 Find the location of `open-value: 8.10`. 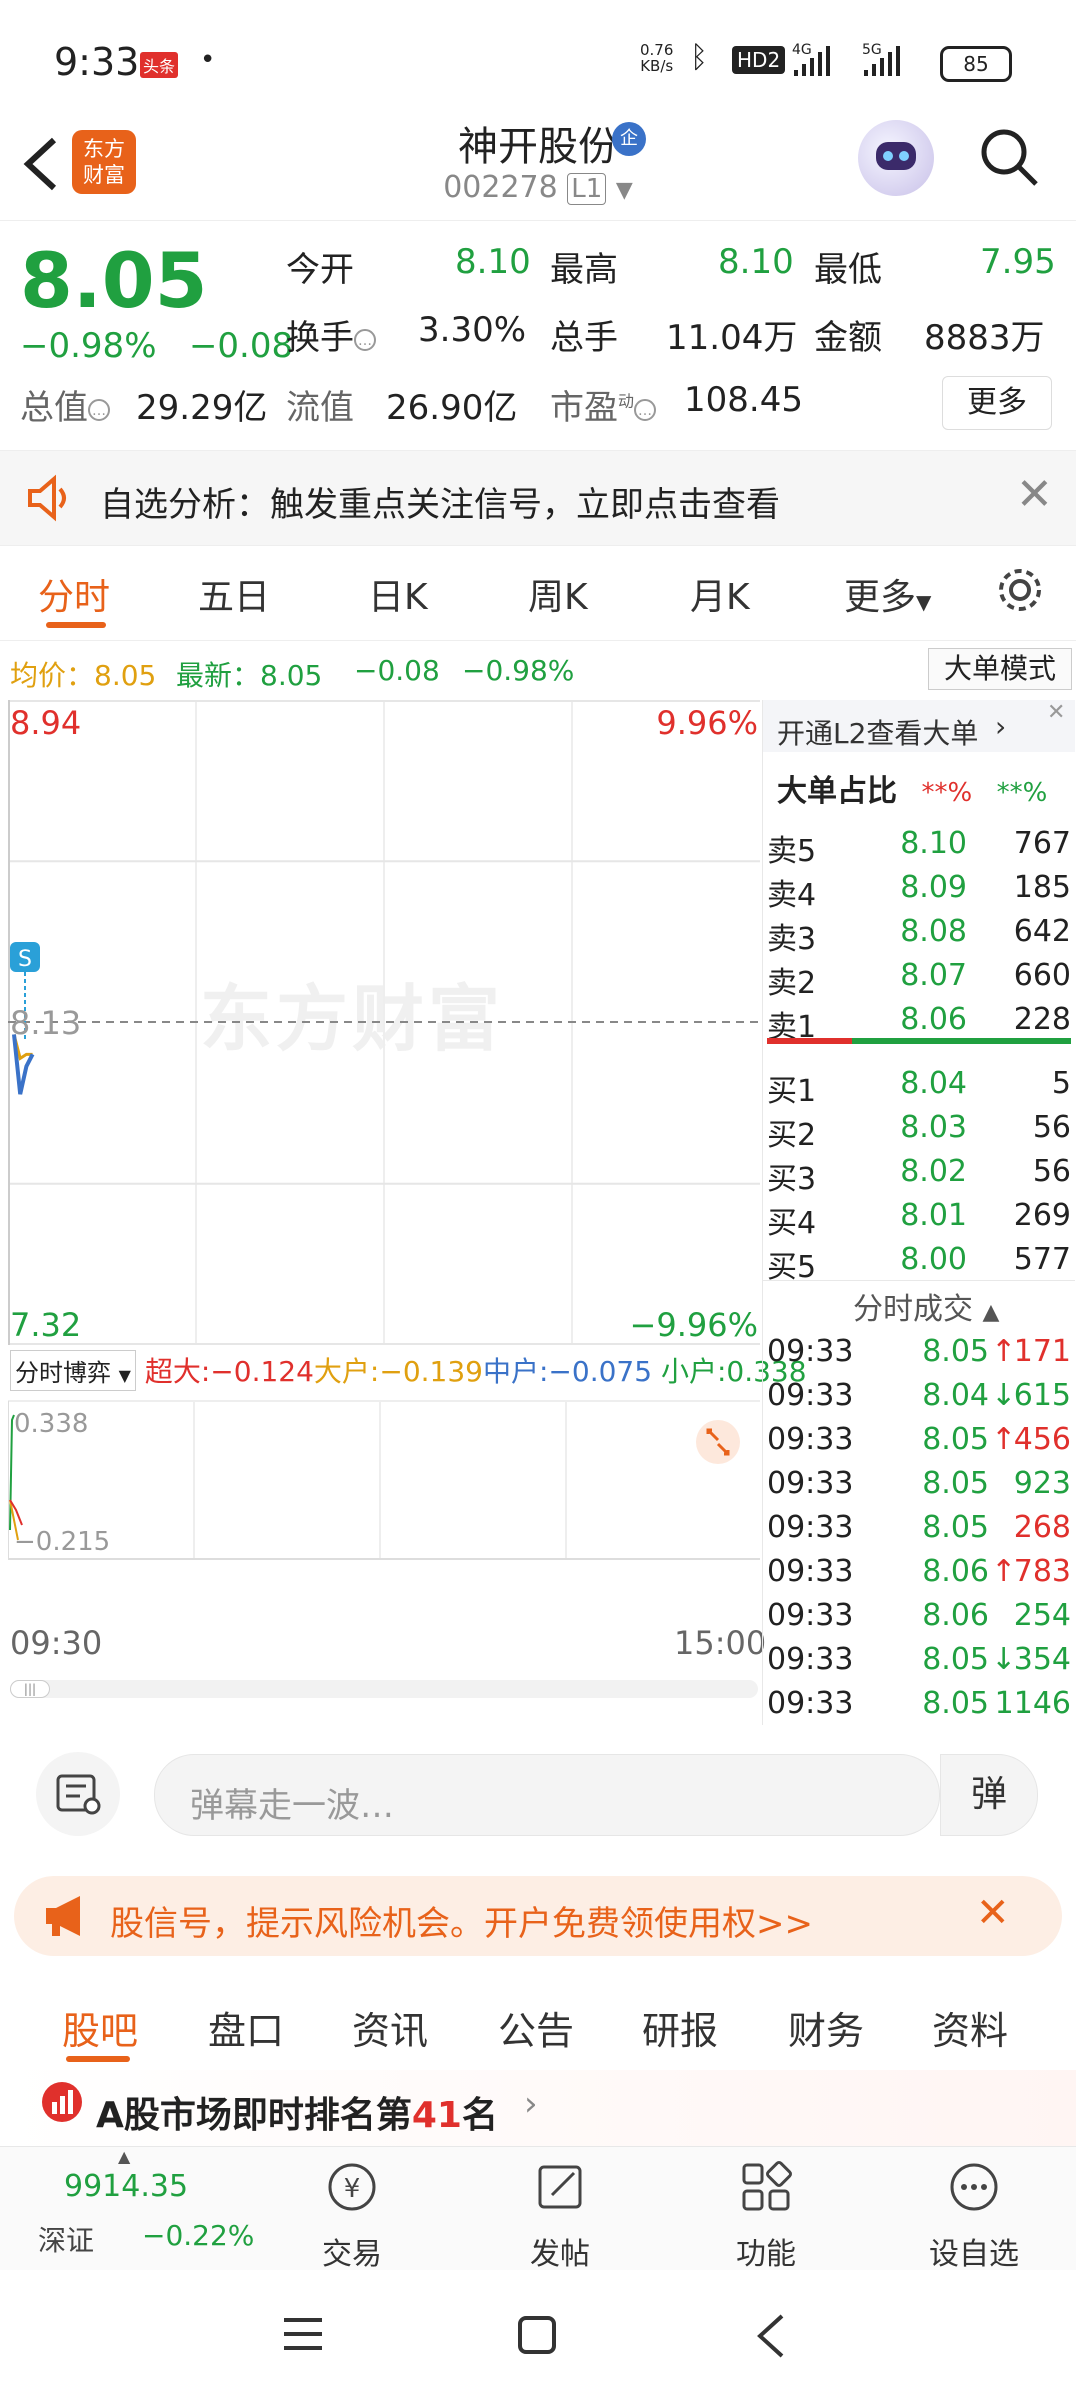

open-value: 8.10 is located at coordinates (493, 262).